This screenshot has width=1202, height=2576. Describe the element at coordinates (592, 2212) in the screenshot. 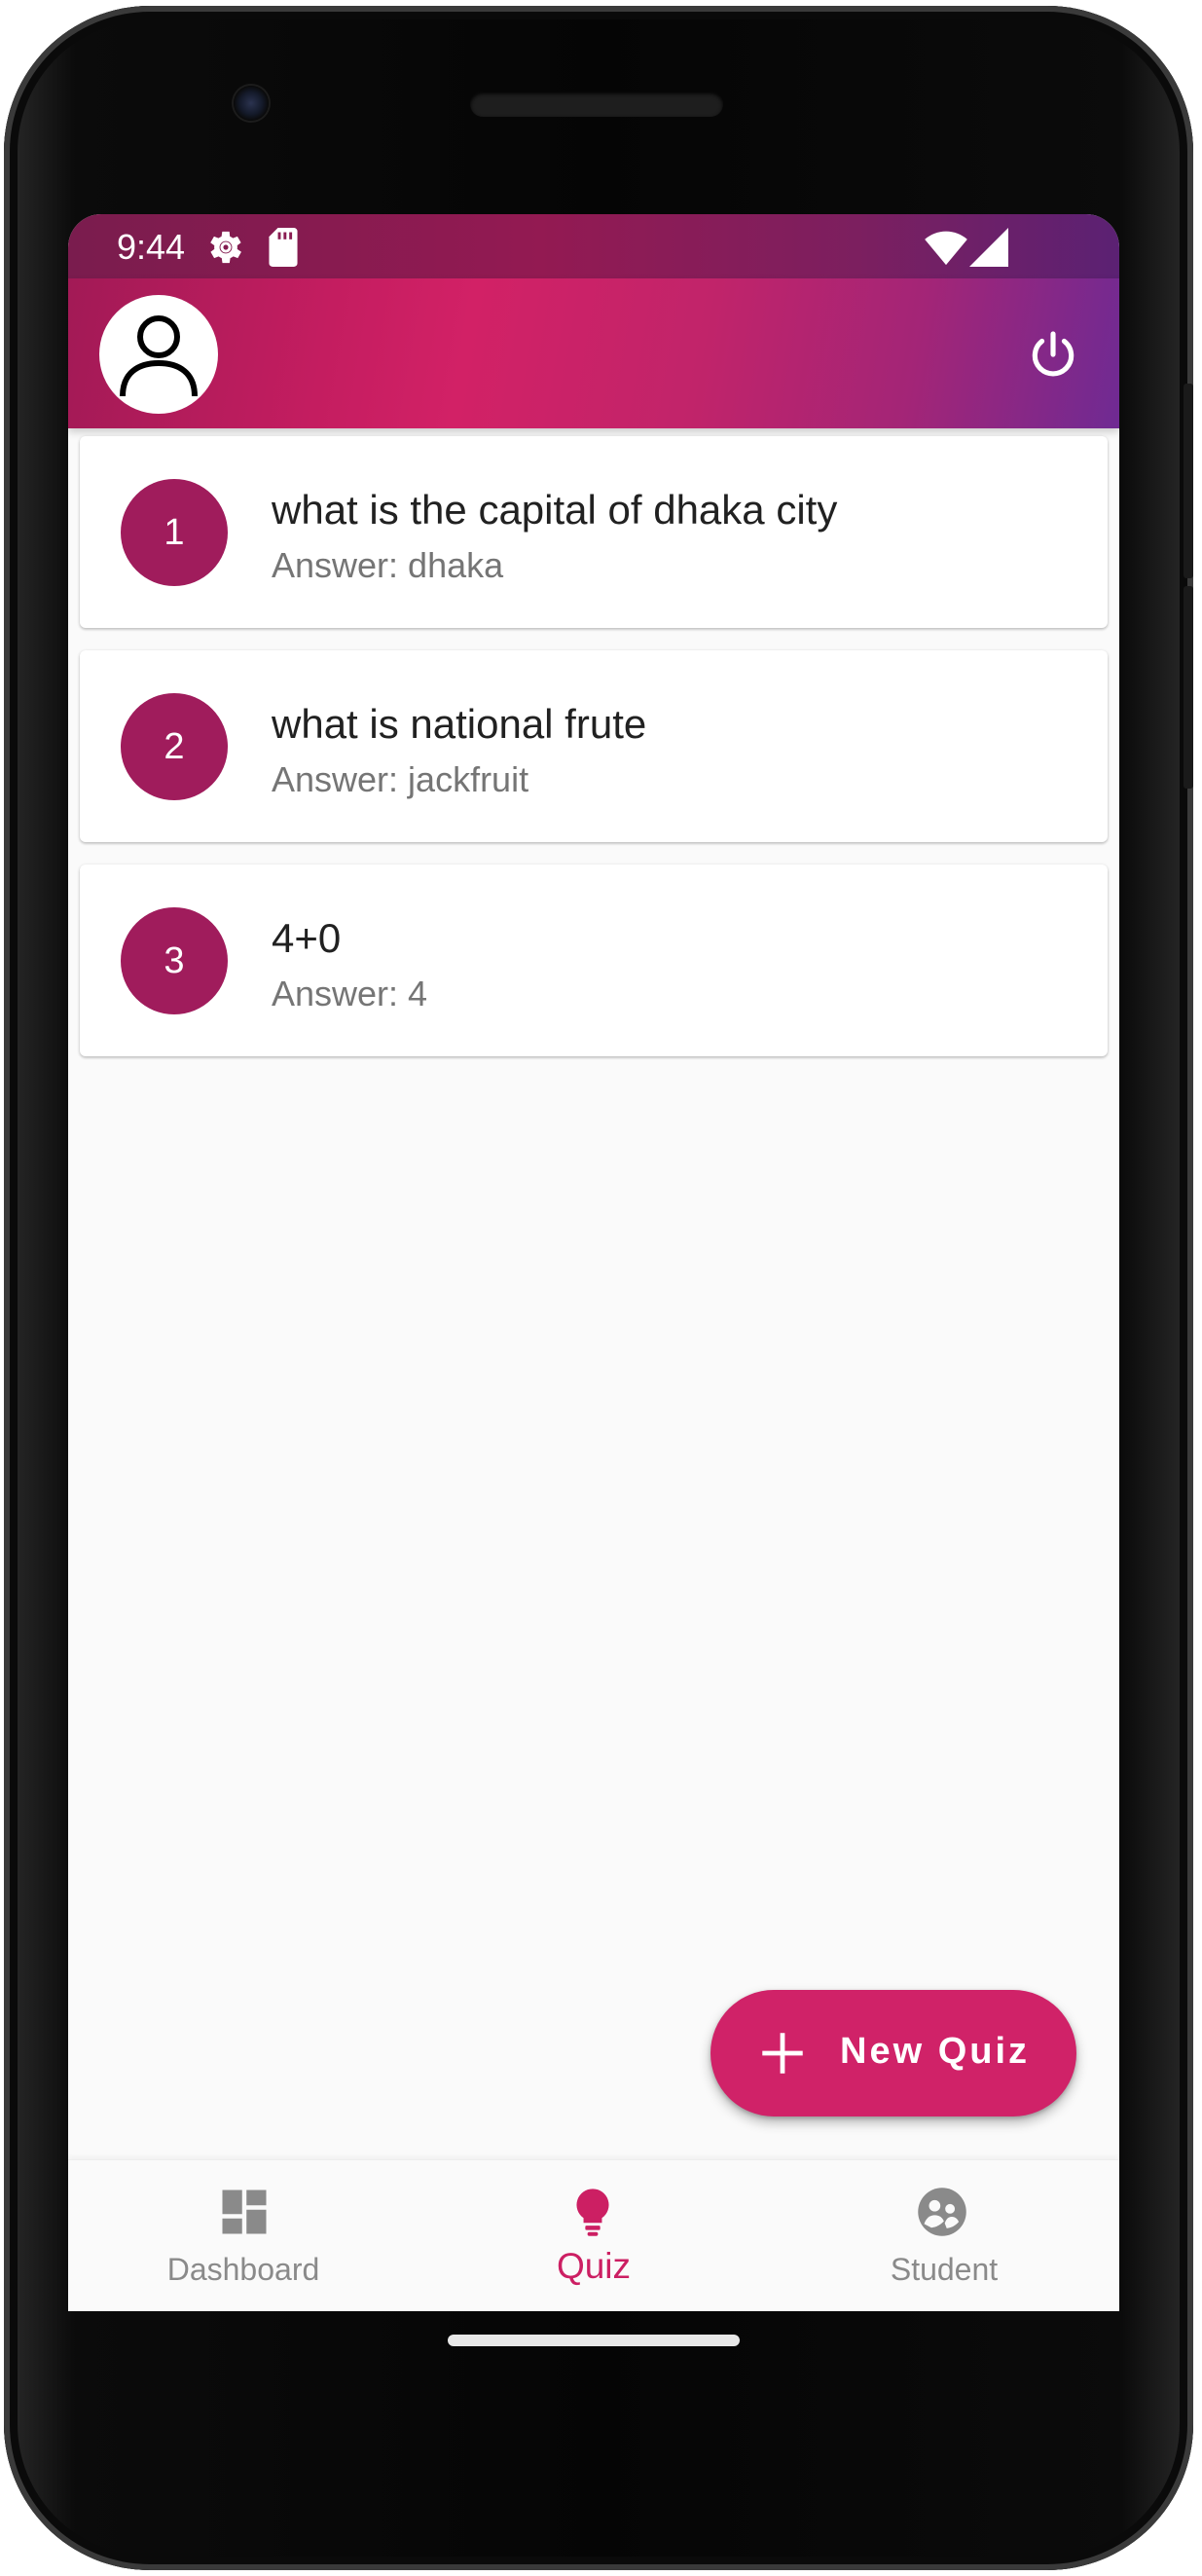

I see `lightbulb-icon` at that location.